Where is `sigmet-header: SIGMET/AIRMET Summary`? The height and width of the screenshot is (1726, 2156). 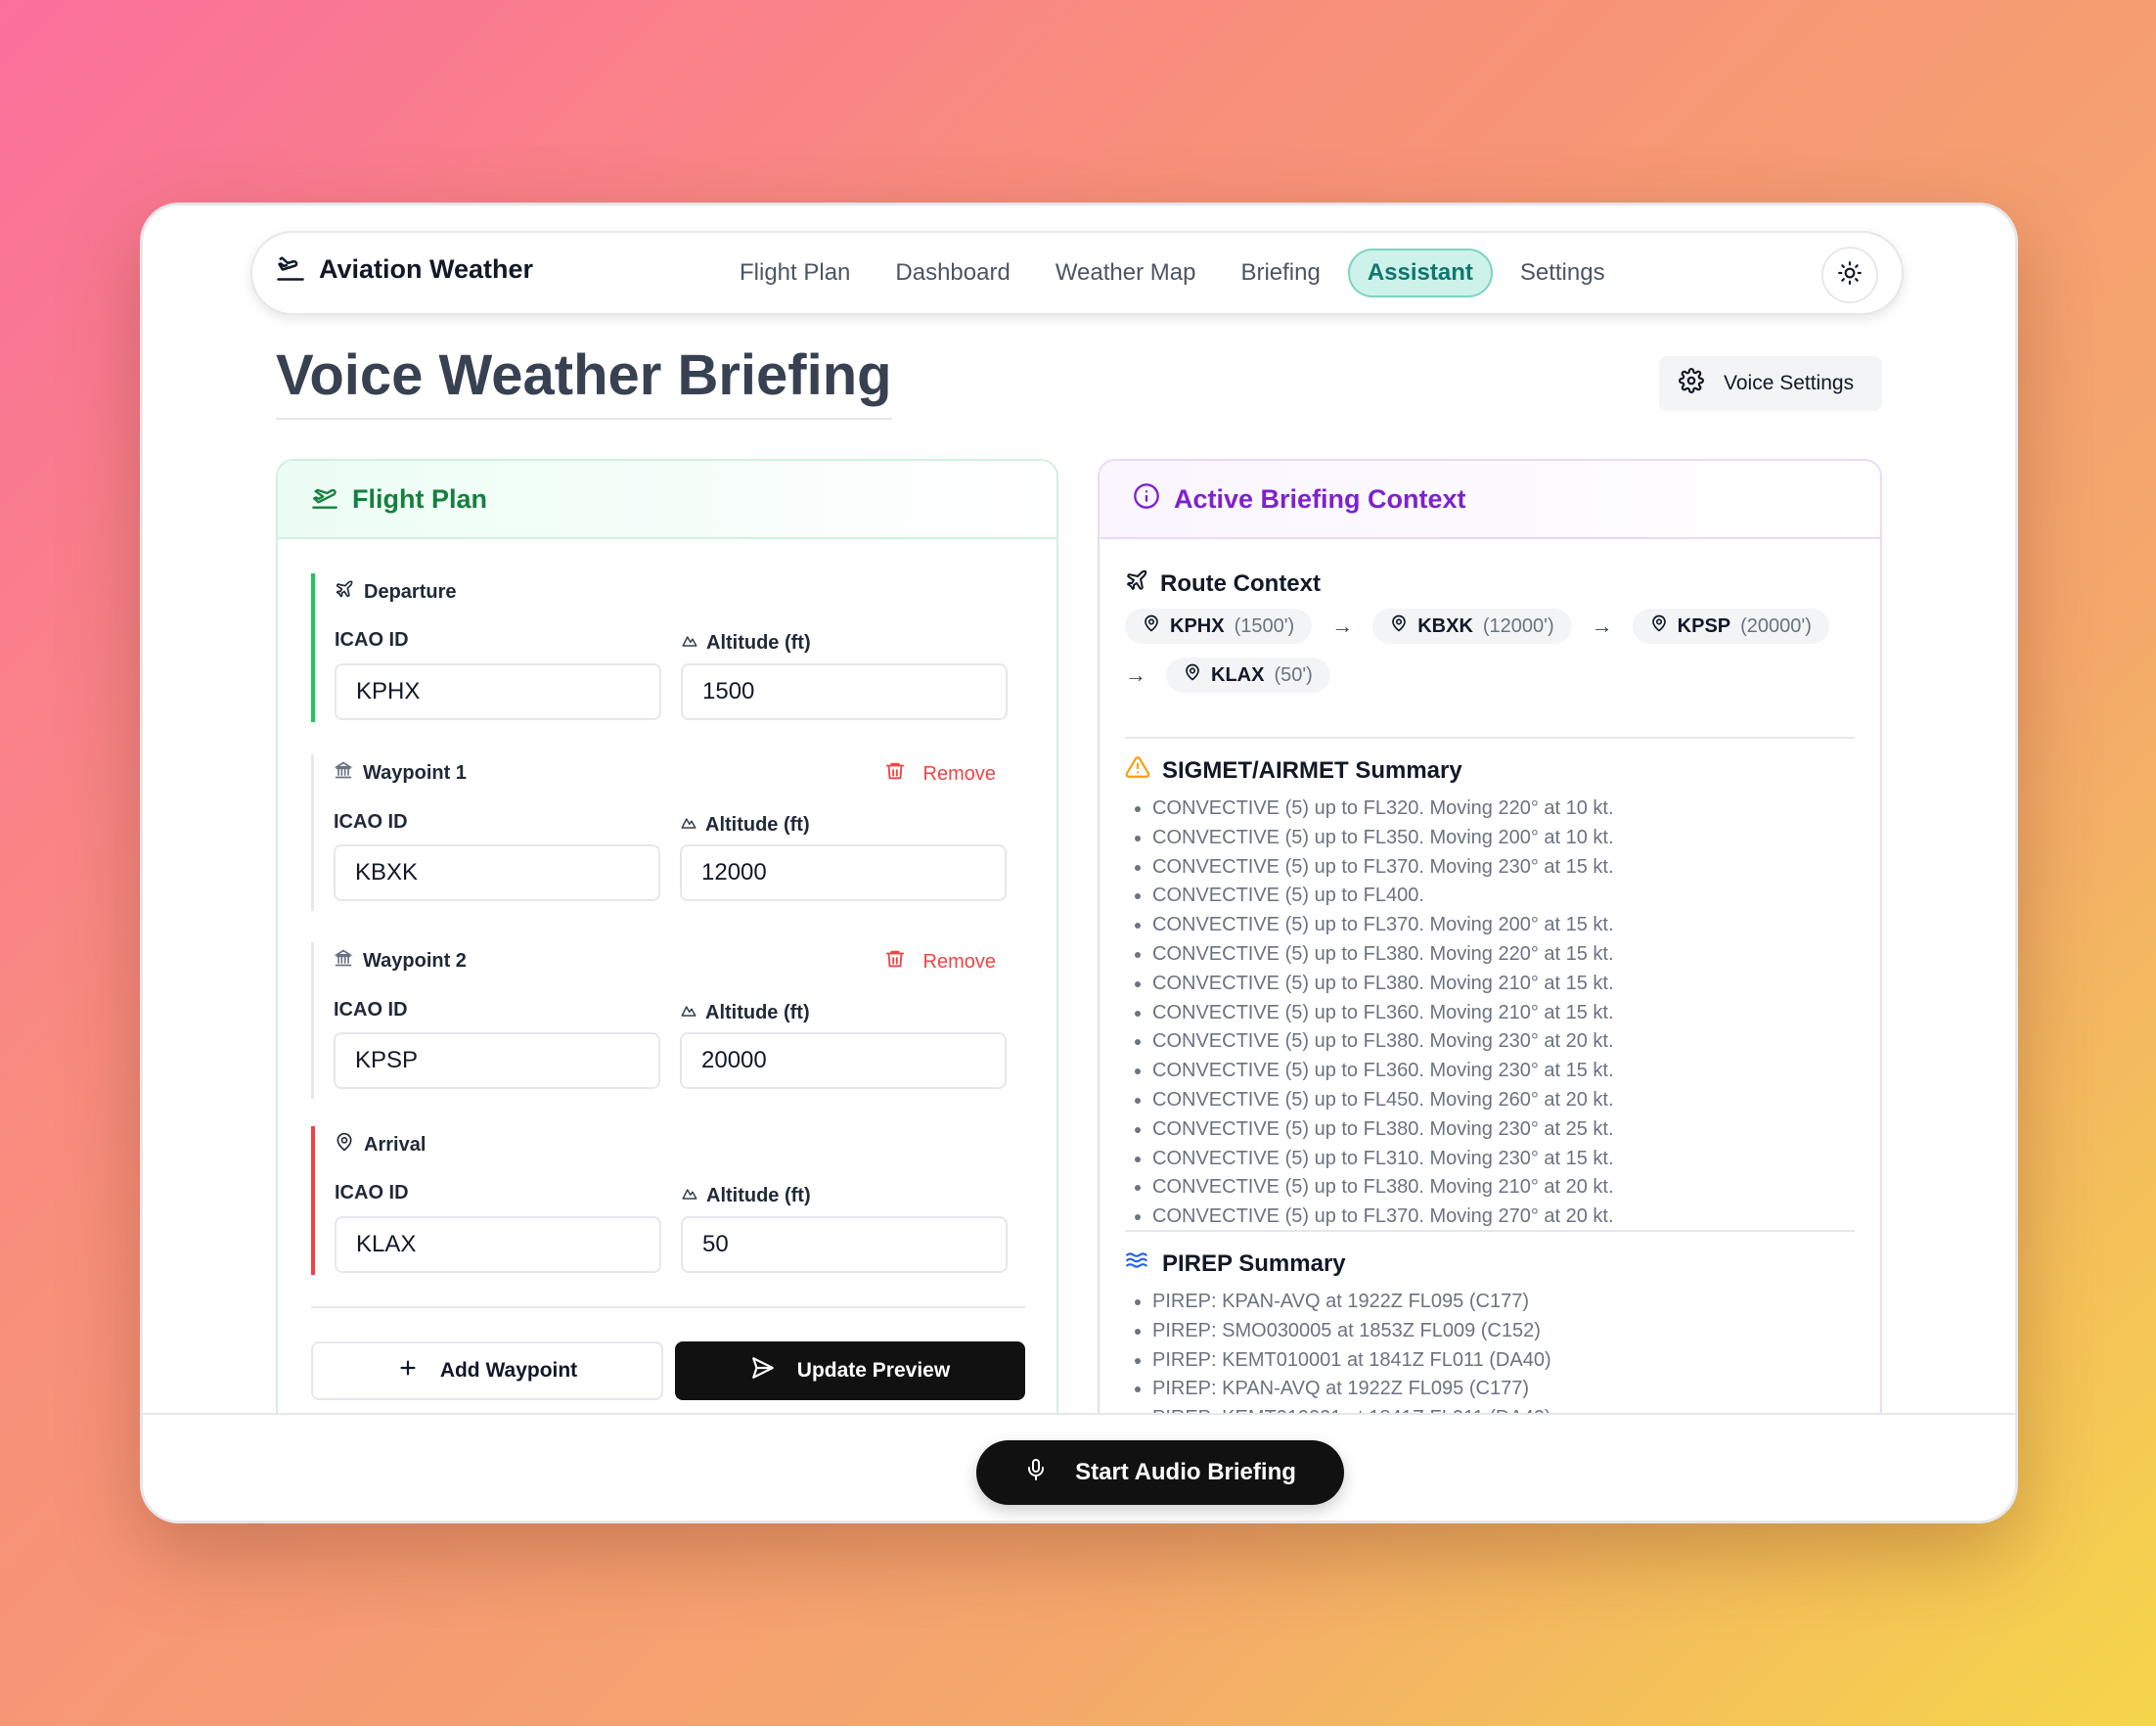
sigmet-header: SIGMET/AIRMET Summary is located at coordinates (1490, 770).